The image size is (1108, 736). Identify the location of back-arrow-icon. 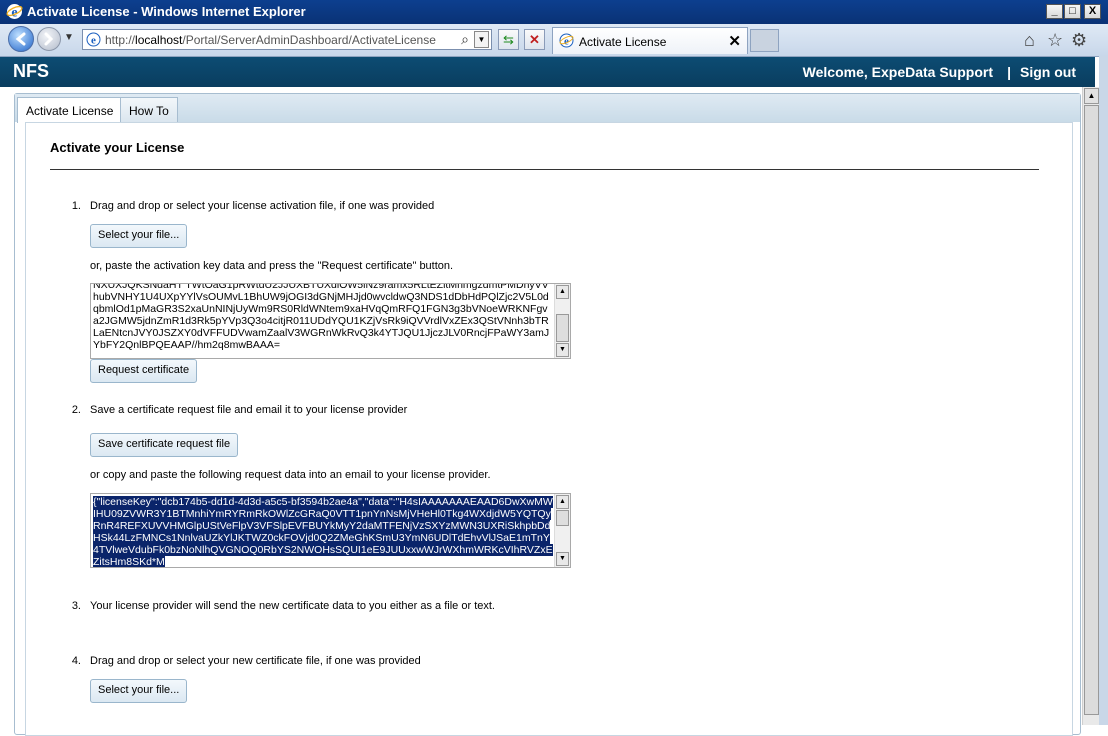
(20, 39).